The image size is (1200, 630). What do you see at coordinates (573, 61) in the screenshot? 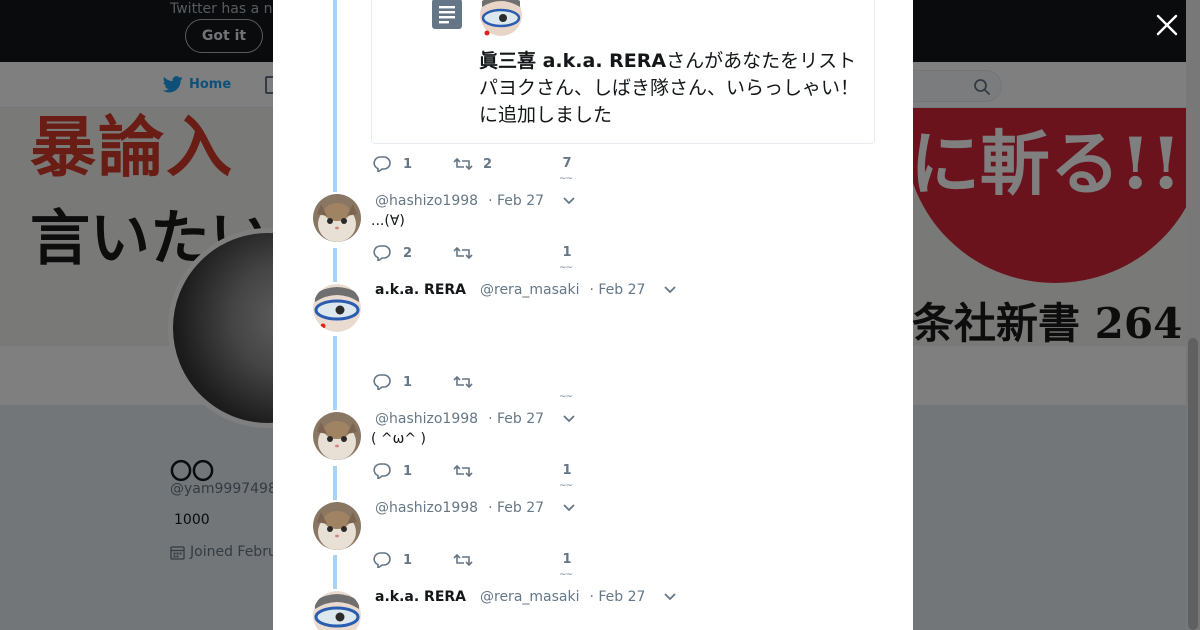
I see `quoted-author-name: 眞三喜 a.k.a. RERA` at bounding box center [573, 61].